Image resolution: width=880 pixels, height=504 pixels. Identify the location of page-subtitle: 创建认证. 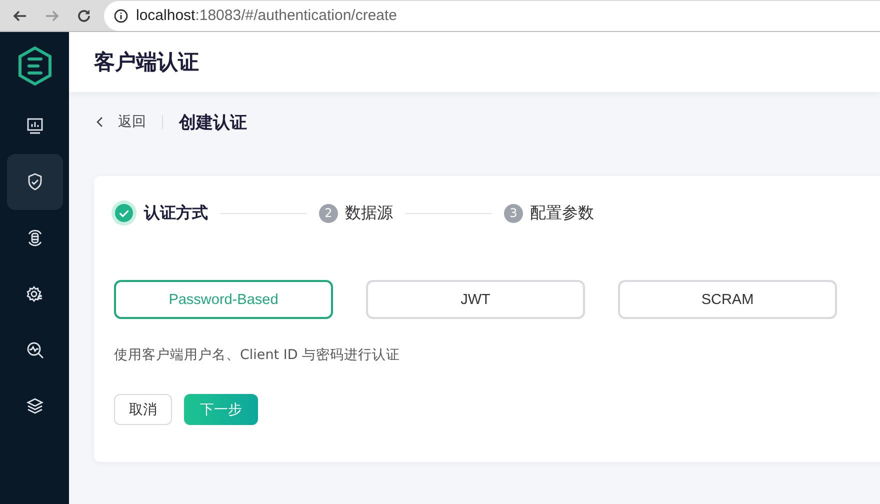
(213, 123).